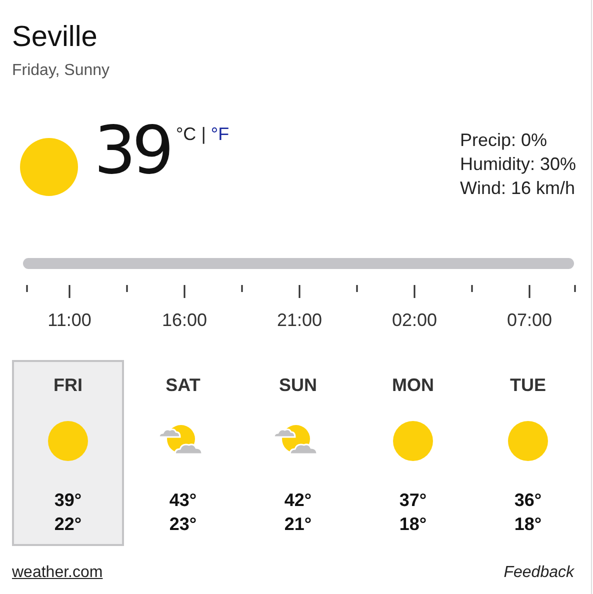  Describe the element at coordinates (69, 320) in the screenshot. I see `time-label: 11:00` at that location.